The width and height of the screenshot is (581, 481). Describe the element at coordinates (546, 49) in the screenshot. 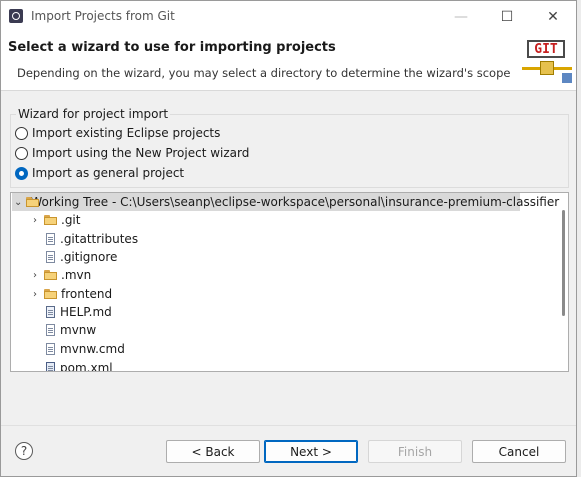

I see `git-logo-text: GIT` at that location.